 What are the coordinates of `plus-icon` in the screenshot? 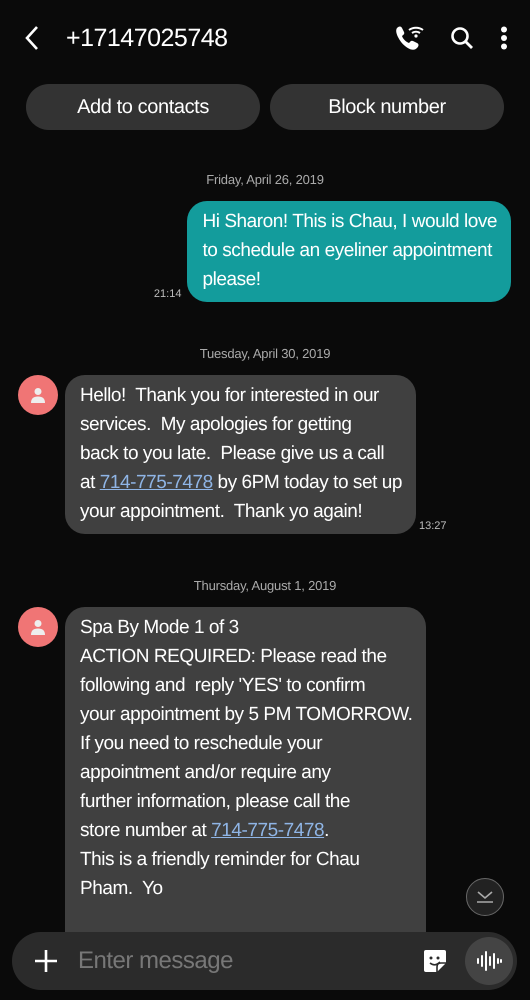 It's located at (46, 961).